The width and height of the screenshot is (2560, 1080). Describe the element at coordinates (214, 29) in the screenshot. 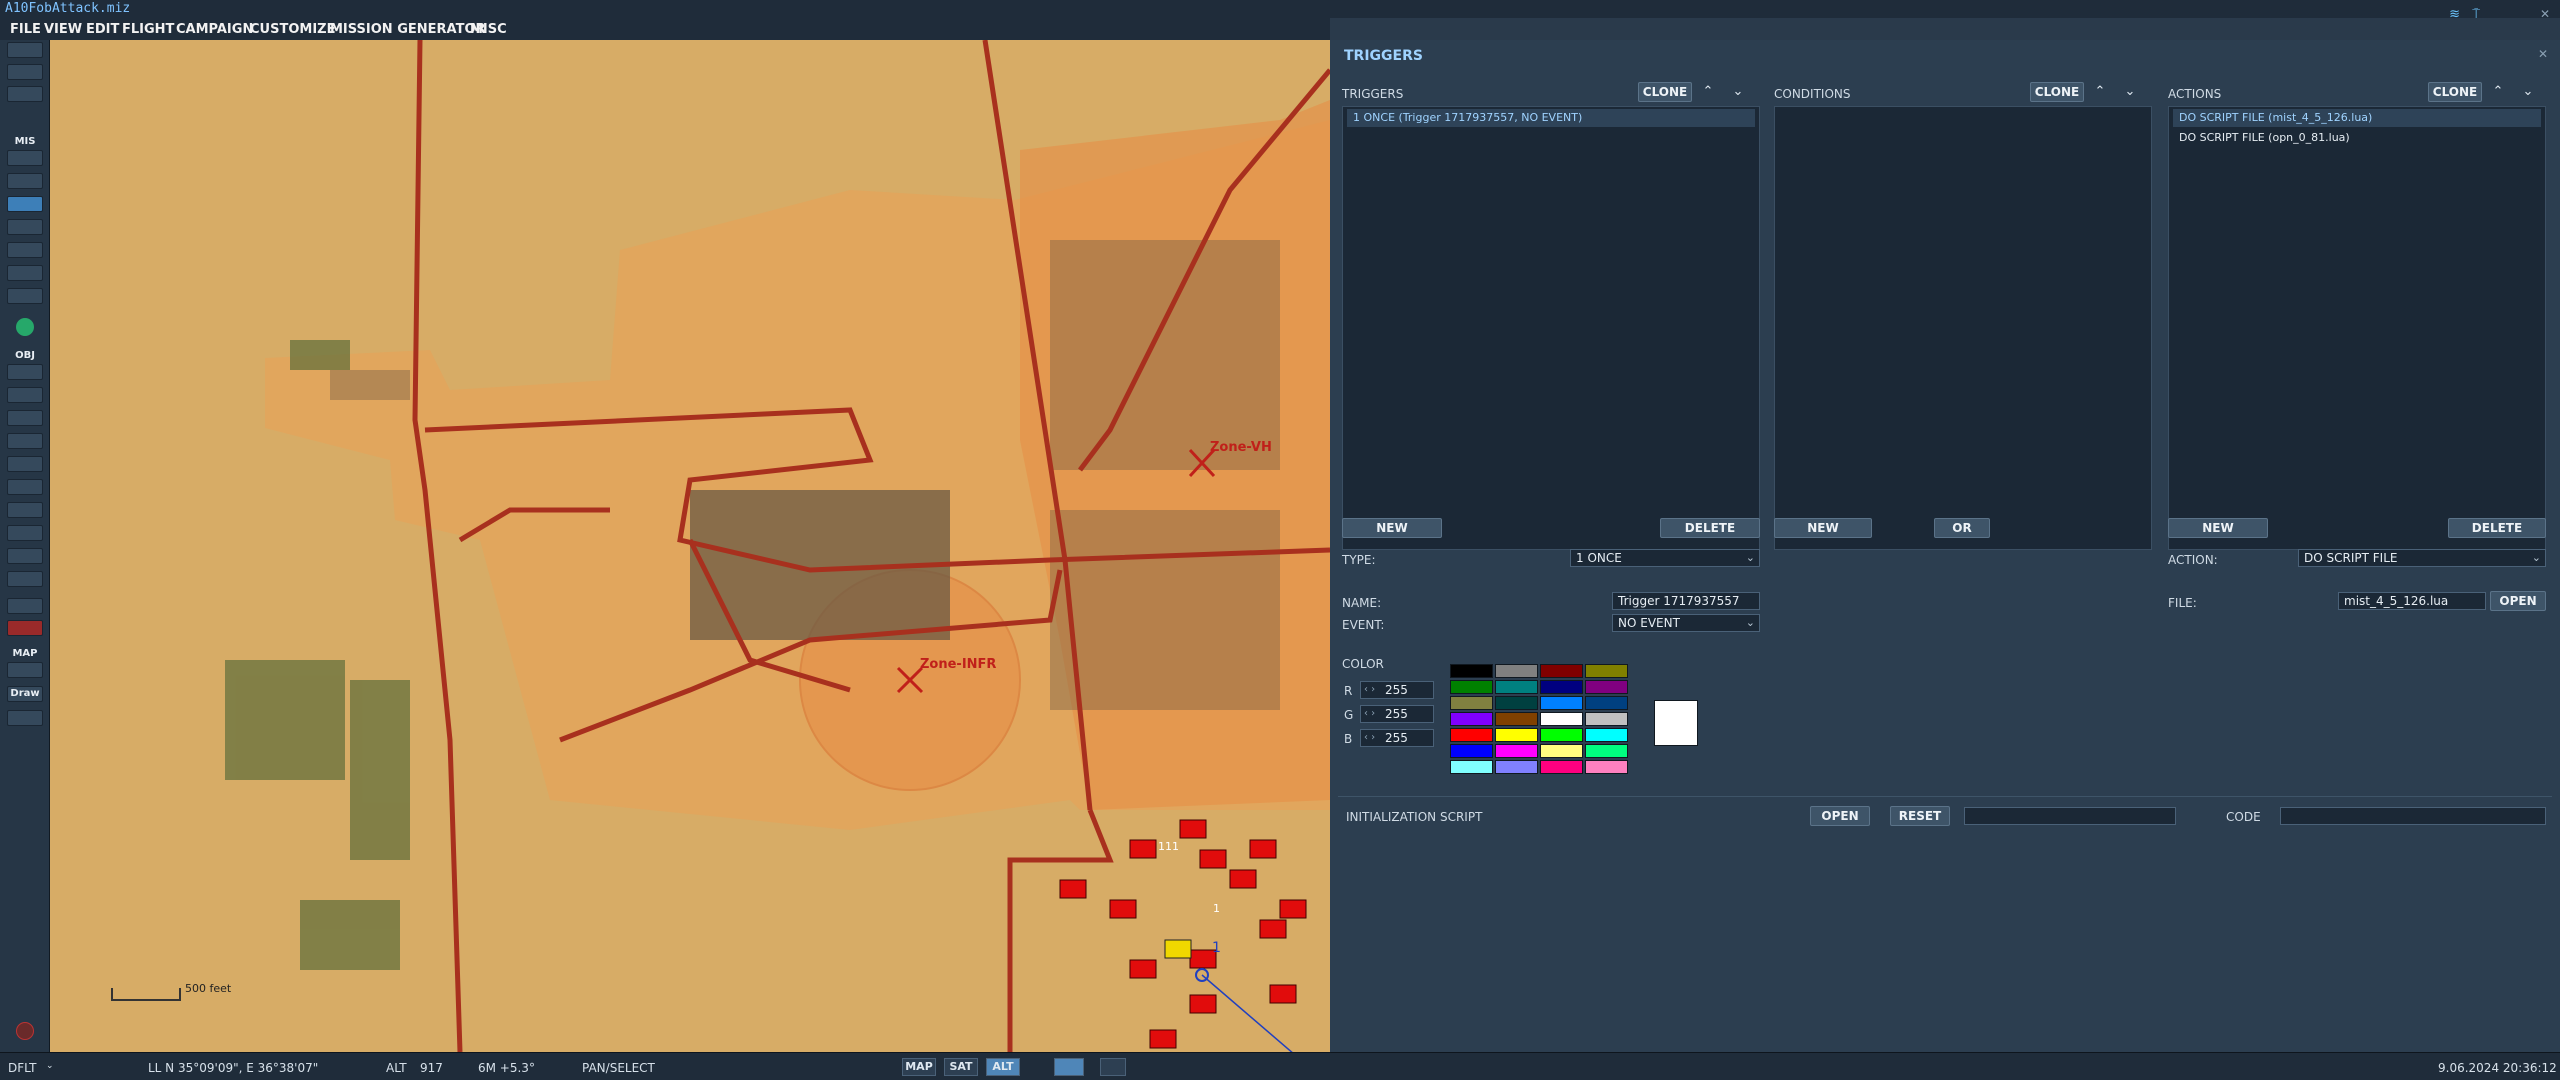

I see `menu-campaign: CAMPAIGN` at that location.